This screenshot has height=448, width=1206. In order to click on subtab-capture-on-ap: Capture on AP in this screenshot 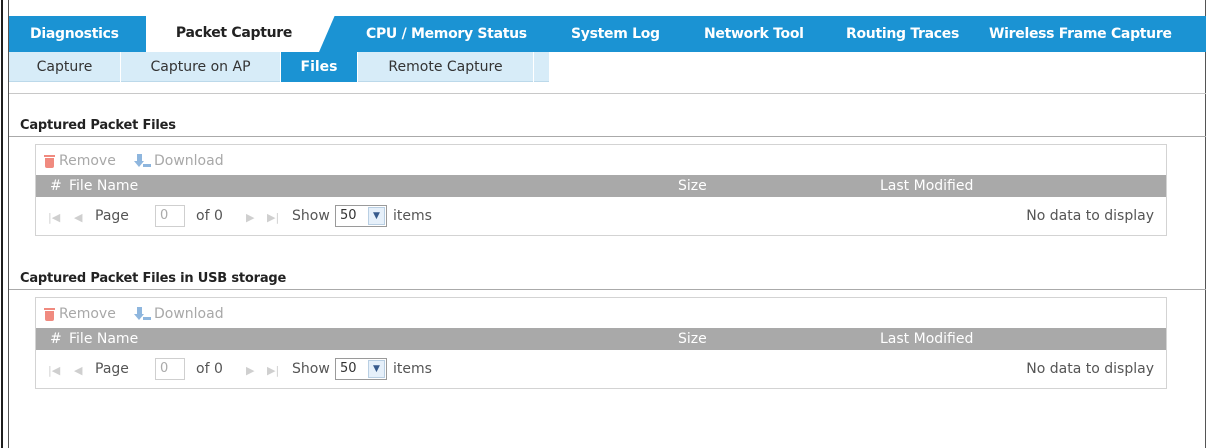, I will do `click(201, 67)`.